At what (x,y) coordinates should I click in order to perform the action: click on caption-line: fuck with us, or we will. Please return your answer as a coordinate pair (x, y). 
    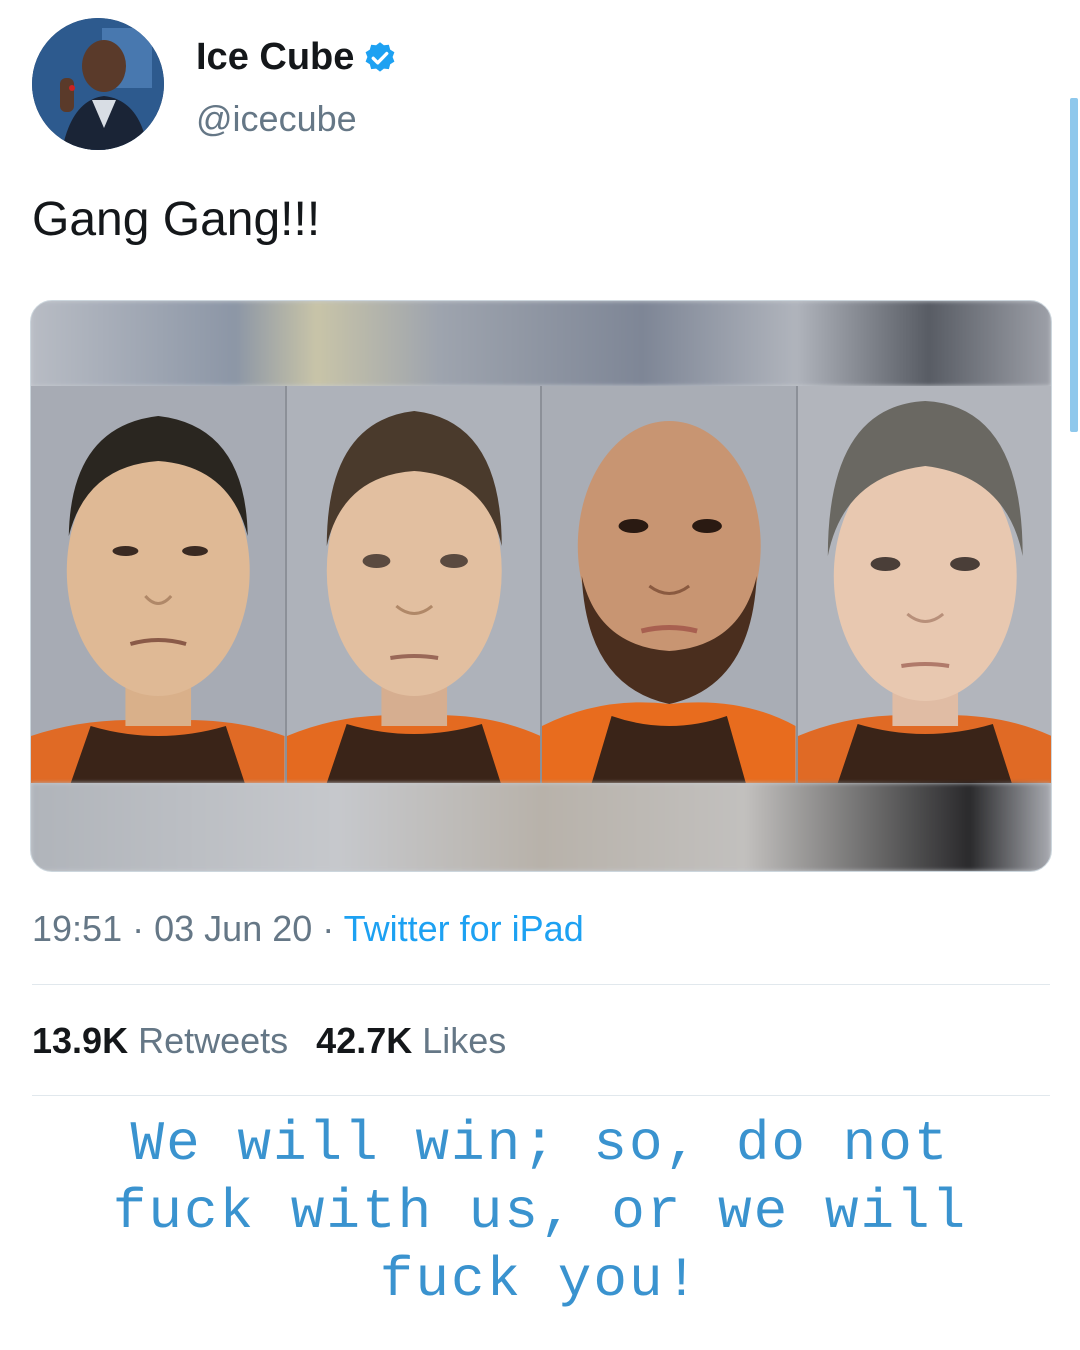
    Looking at the image, I should click on (540, 1212).